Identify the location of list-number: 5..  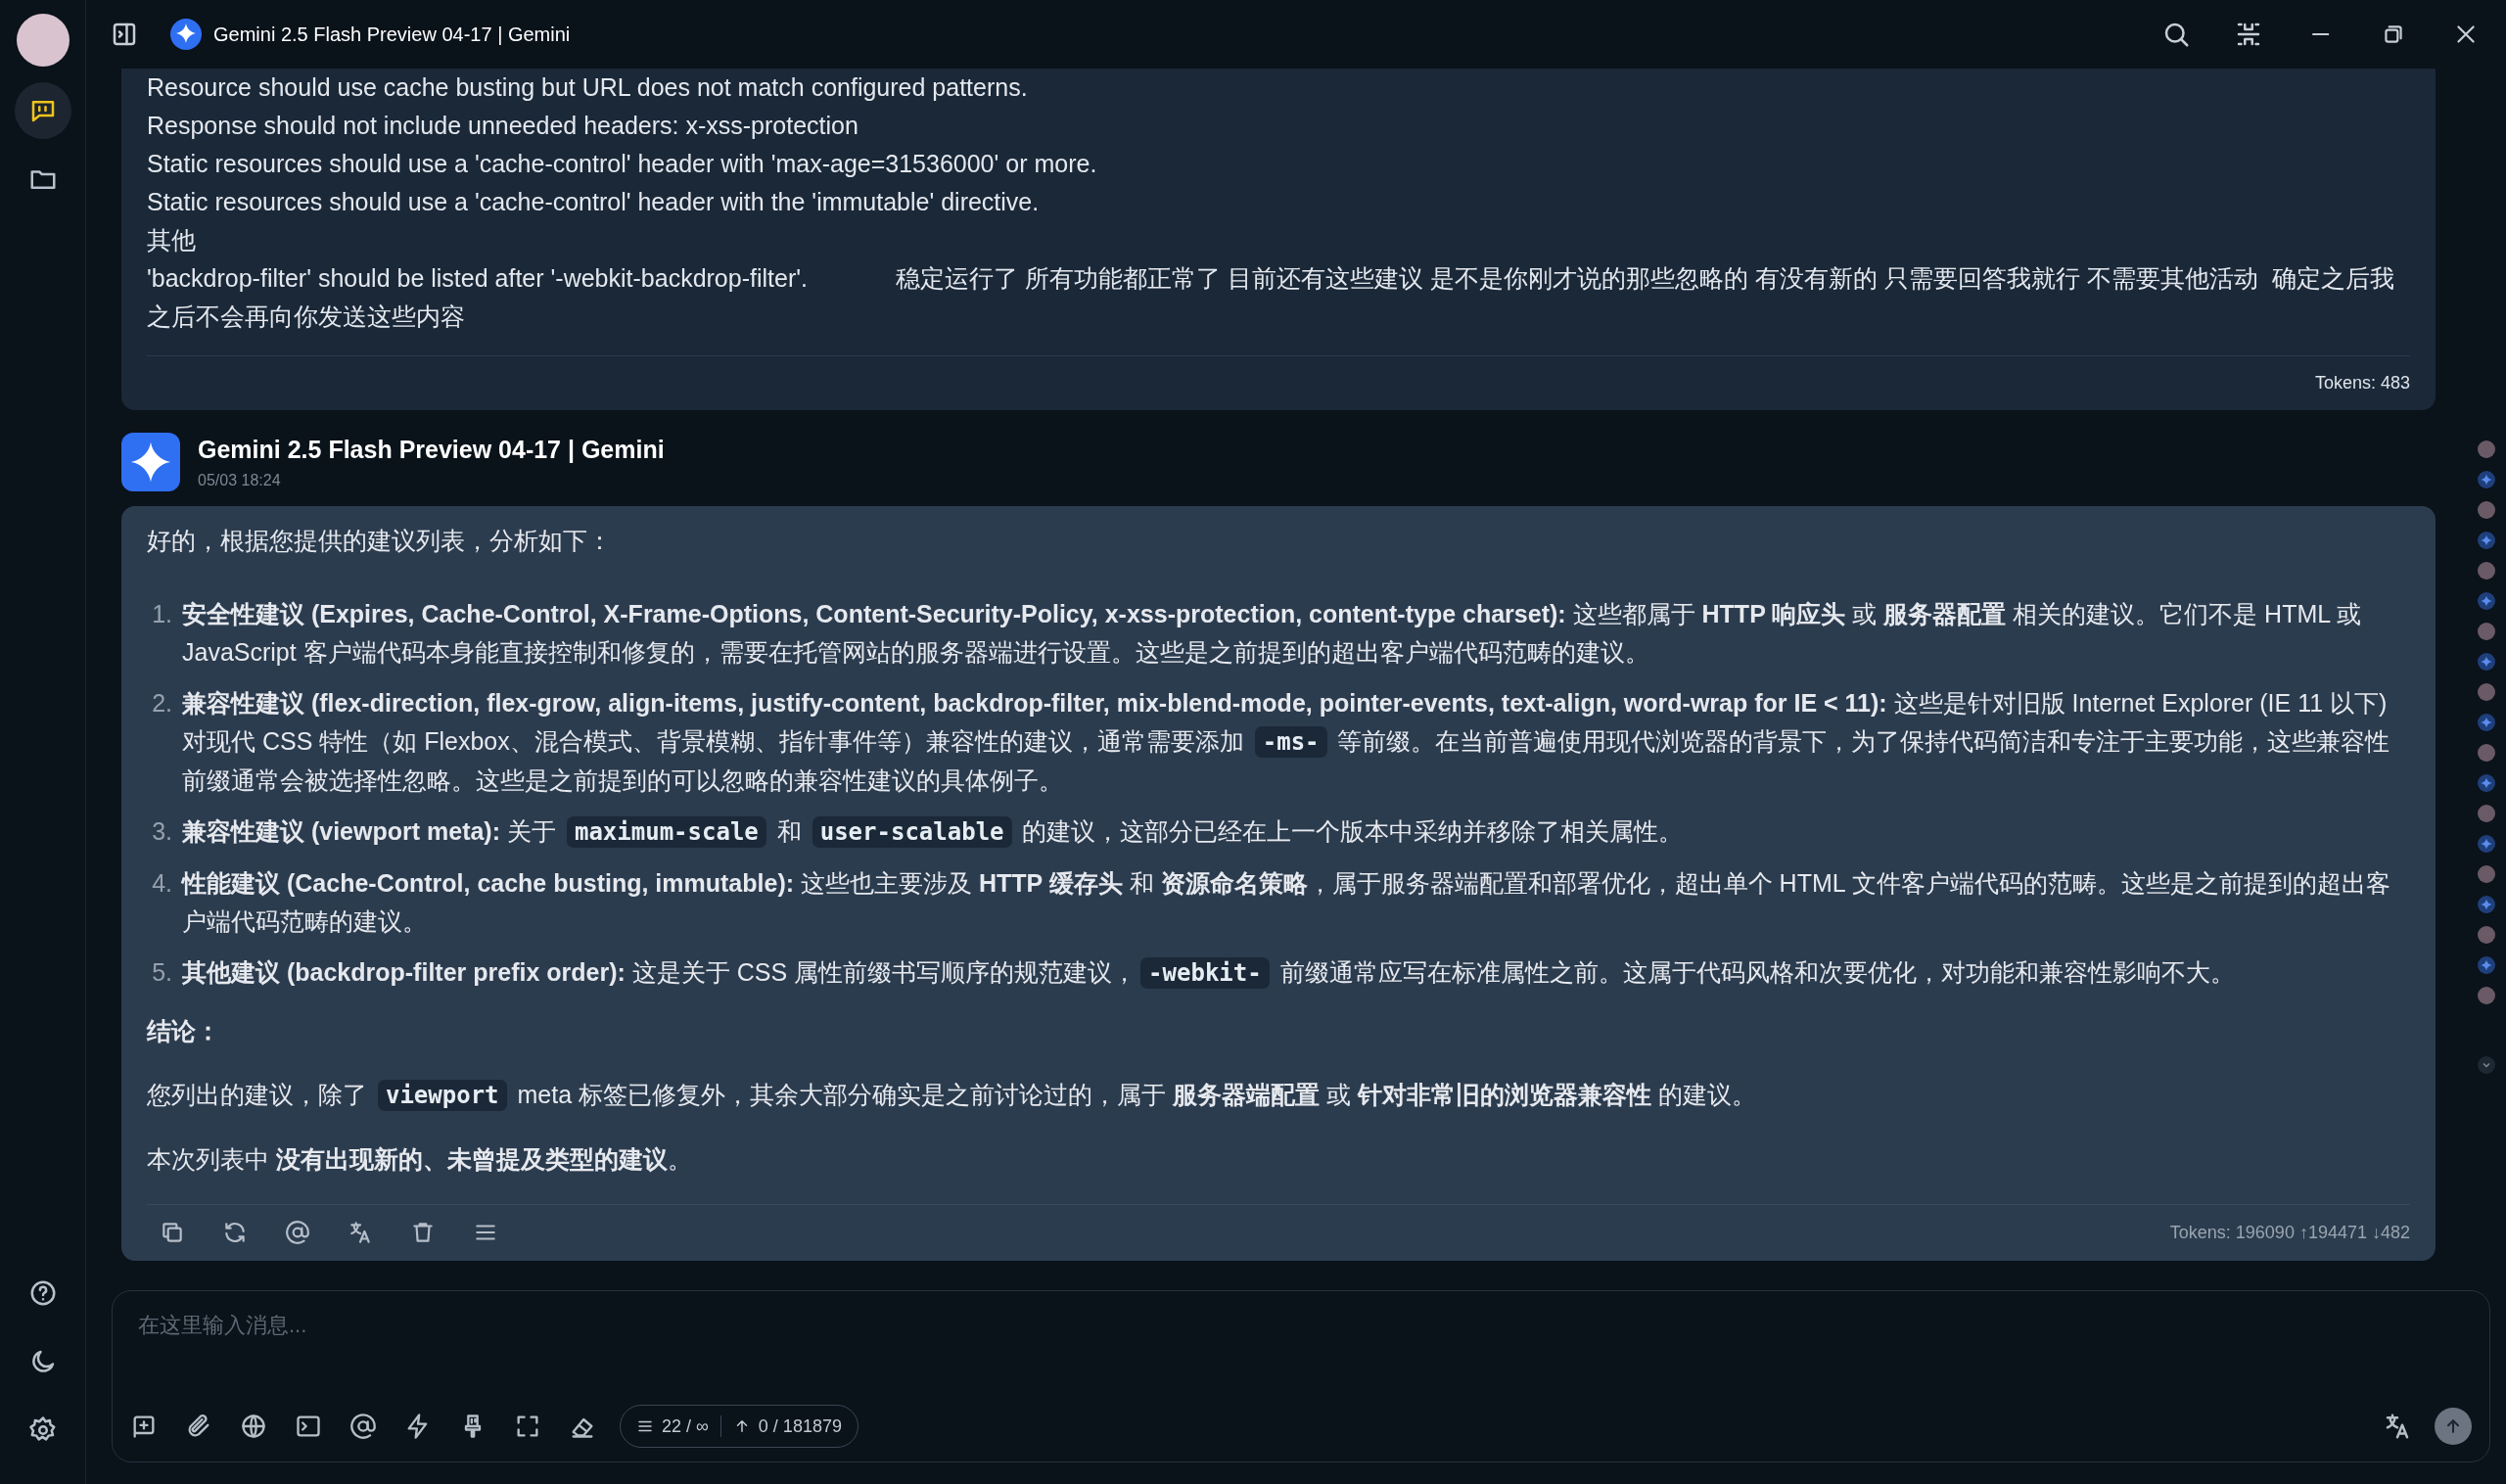
(161, 972).